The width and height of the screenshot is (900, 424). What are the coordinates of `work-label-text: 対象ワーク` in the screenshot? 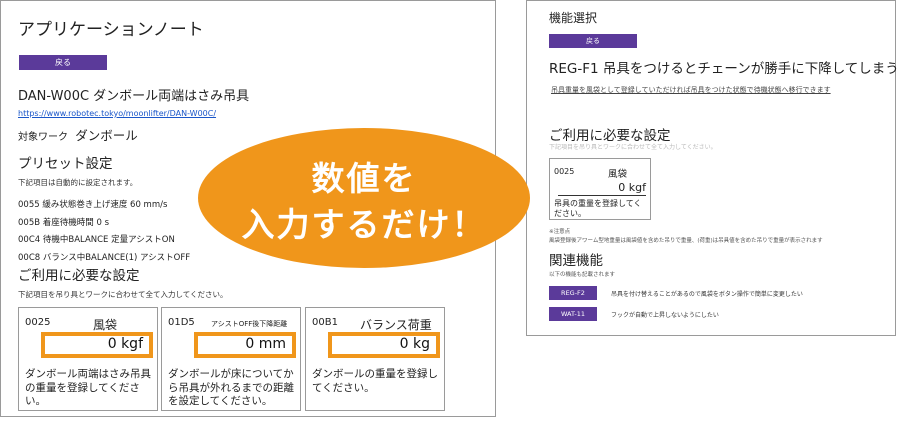 It's located at (43, 137).